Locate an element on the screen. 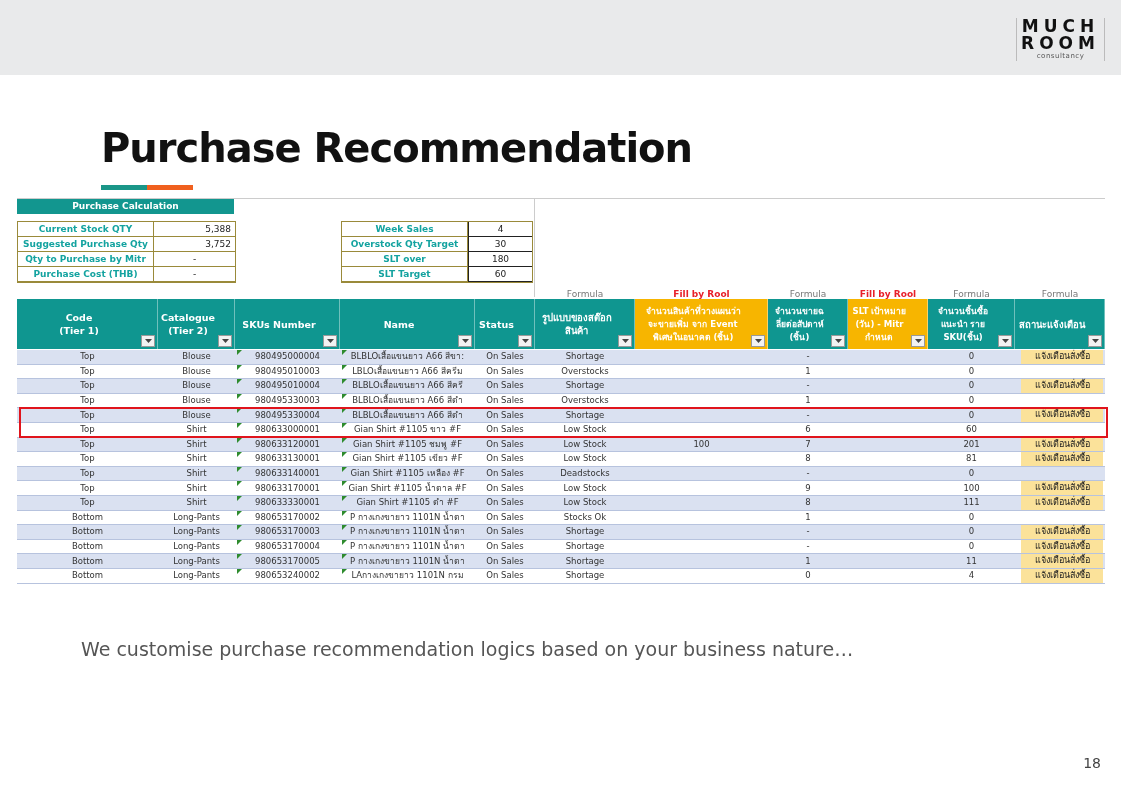  table-cell: 7 is located at coordinates (808, 444).